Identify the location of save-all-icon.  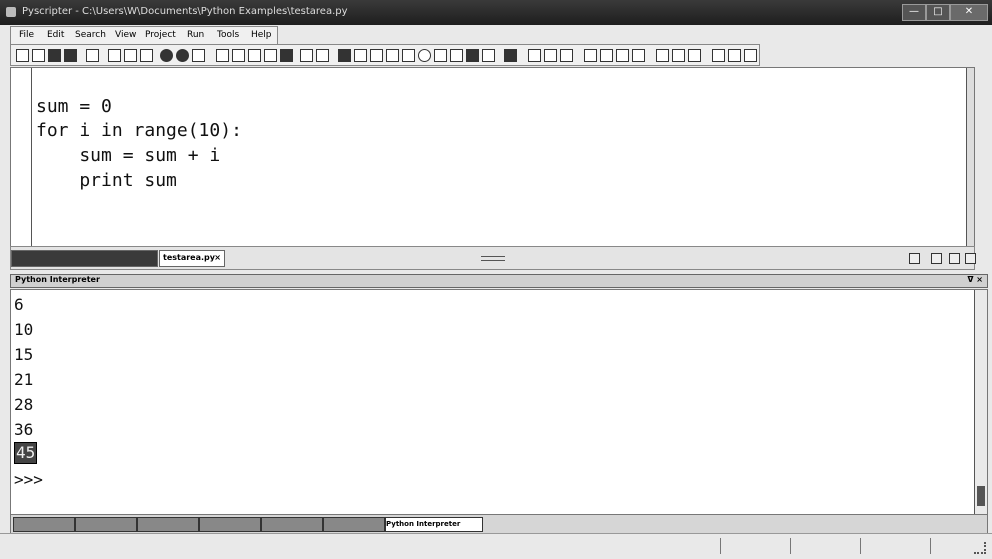
(70, 55).